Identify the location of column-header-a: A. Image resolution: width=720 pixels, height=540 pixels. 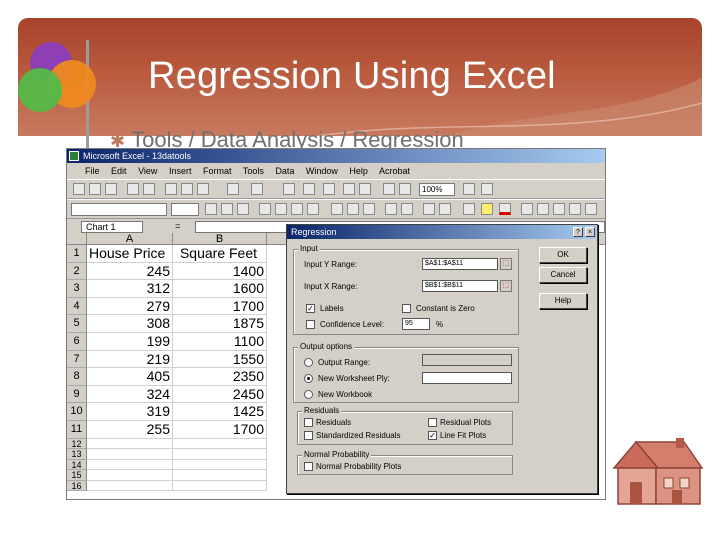
(130, 239).